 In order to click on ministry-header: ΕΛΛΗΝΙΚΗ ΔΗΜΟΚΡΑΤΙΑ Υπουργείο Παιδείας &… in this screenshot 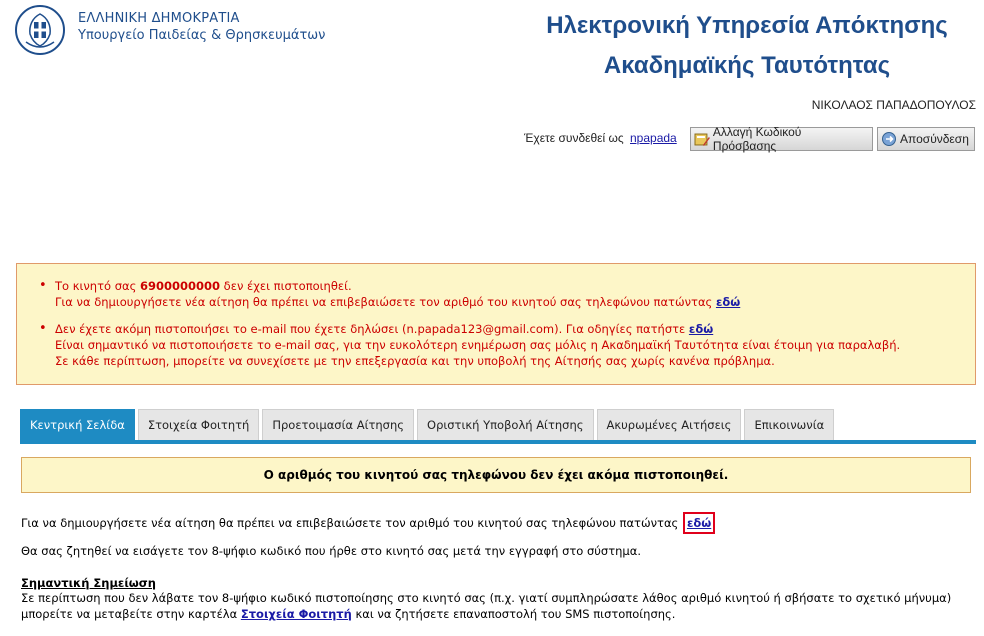, I will do `click(201, 27)`.